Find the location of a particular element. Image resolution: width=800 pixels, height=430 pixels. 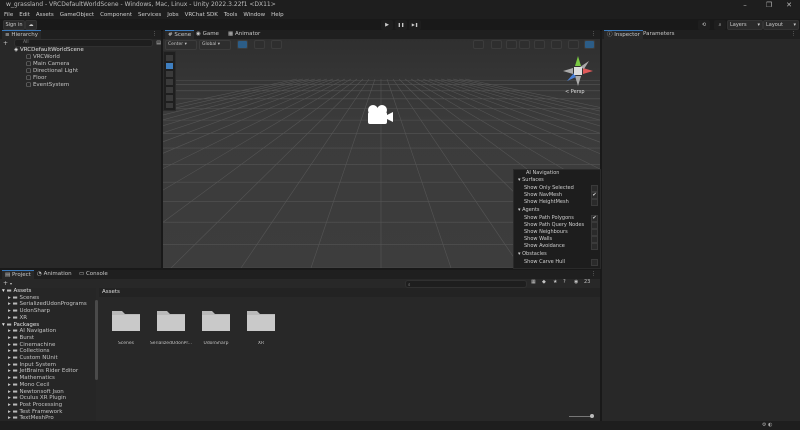

hidden-objects-icon is located at coordinates (556, 44).